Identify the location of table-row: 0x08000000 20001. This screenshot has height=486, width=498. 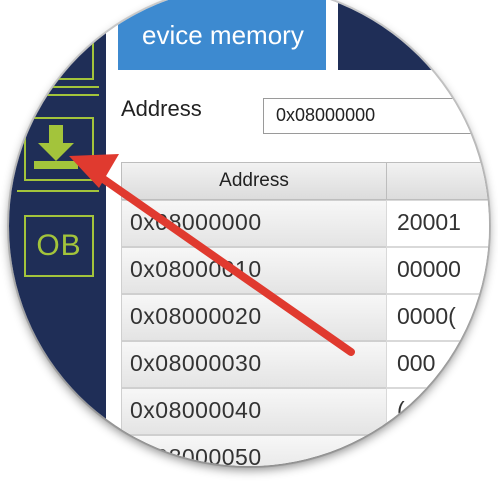
(305, 223).